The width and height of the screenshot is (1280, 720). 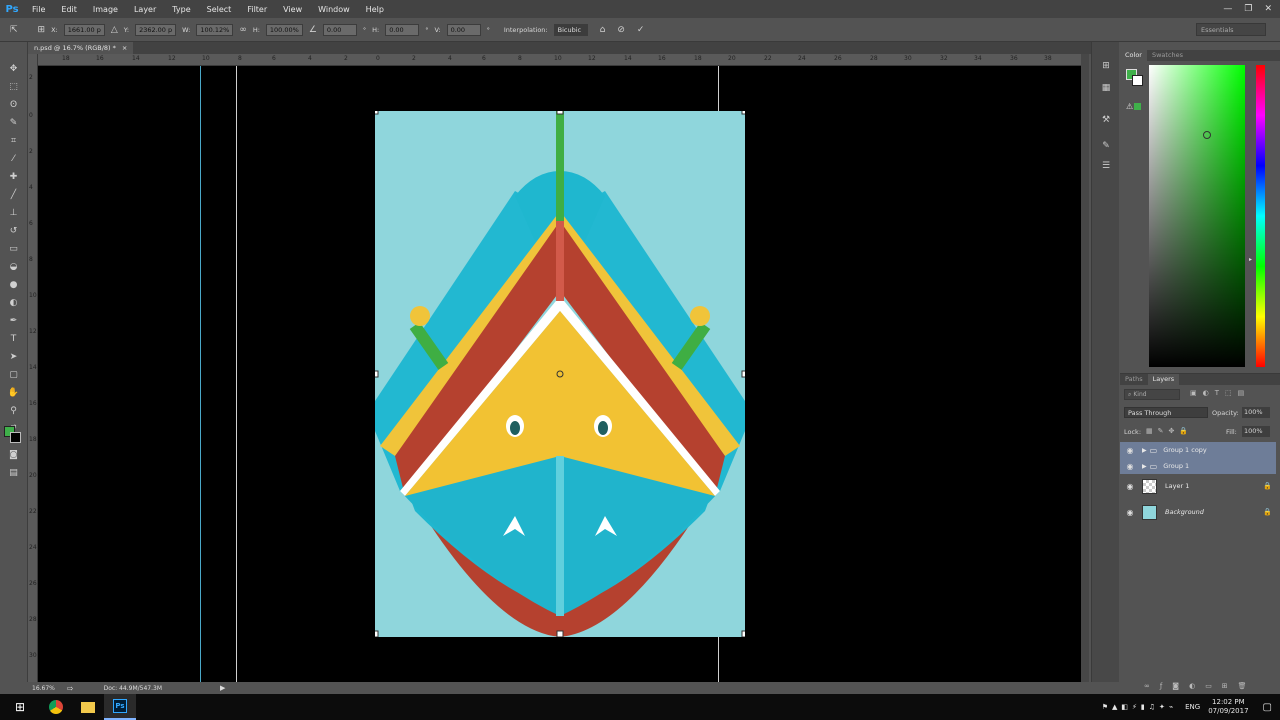 I want to click on layer-row-background: ◉ Background 🔒, so click(x=1198, y=512).